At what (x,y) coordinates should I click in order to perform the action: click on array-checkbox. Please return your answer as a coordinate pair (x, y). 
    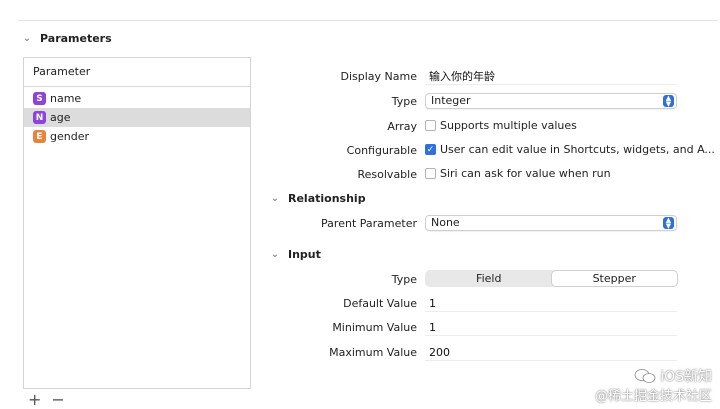
    Looking at the image, I should click on (430, 125).